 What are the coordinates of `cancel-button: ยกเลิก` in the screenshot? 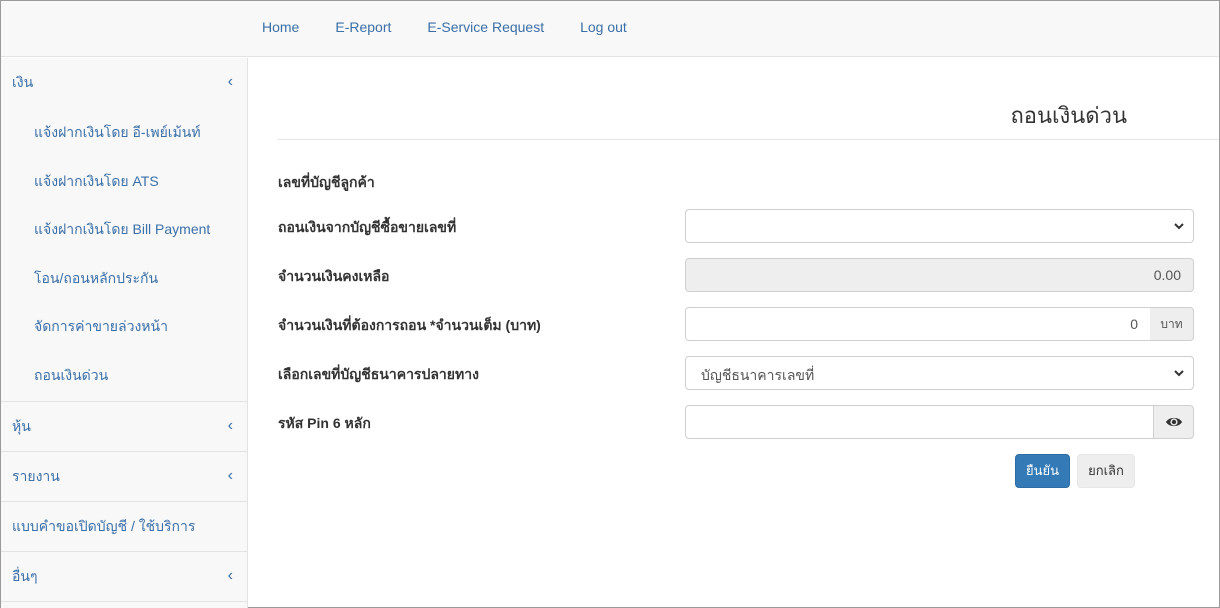 It's located at (1106, 471).